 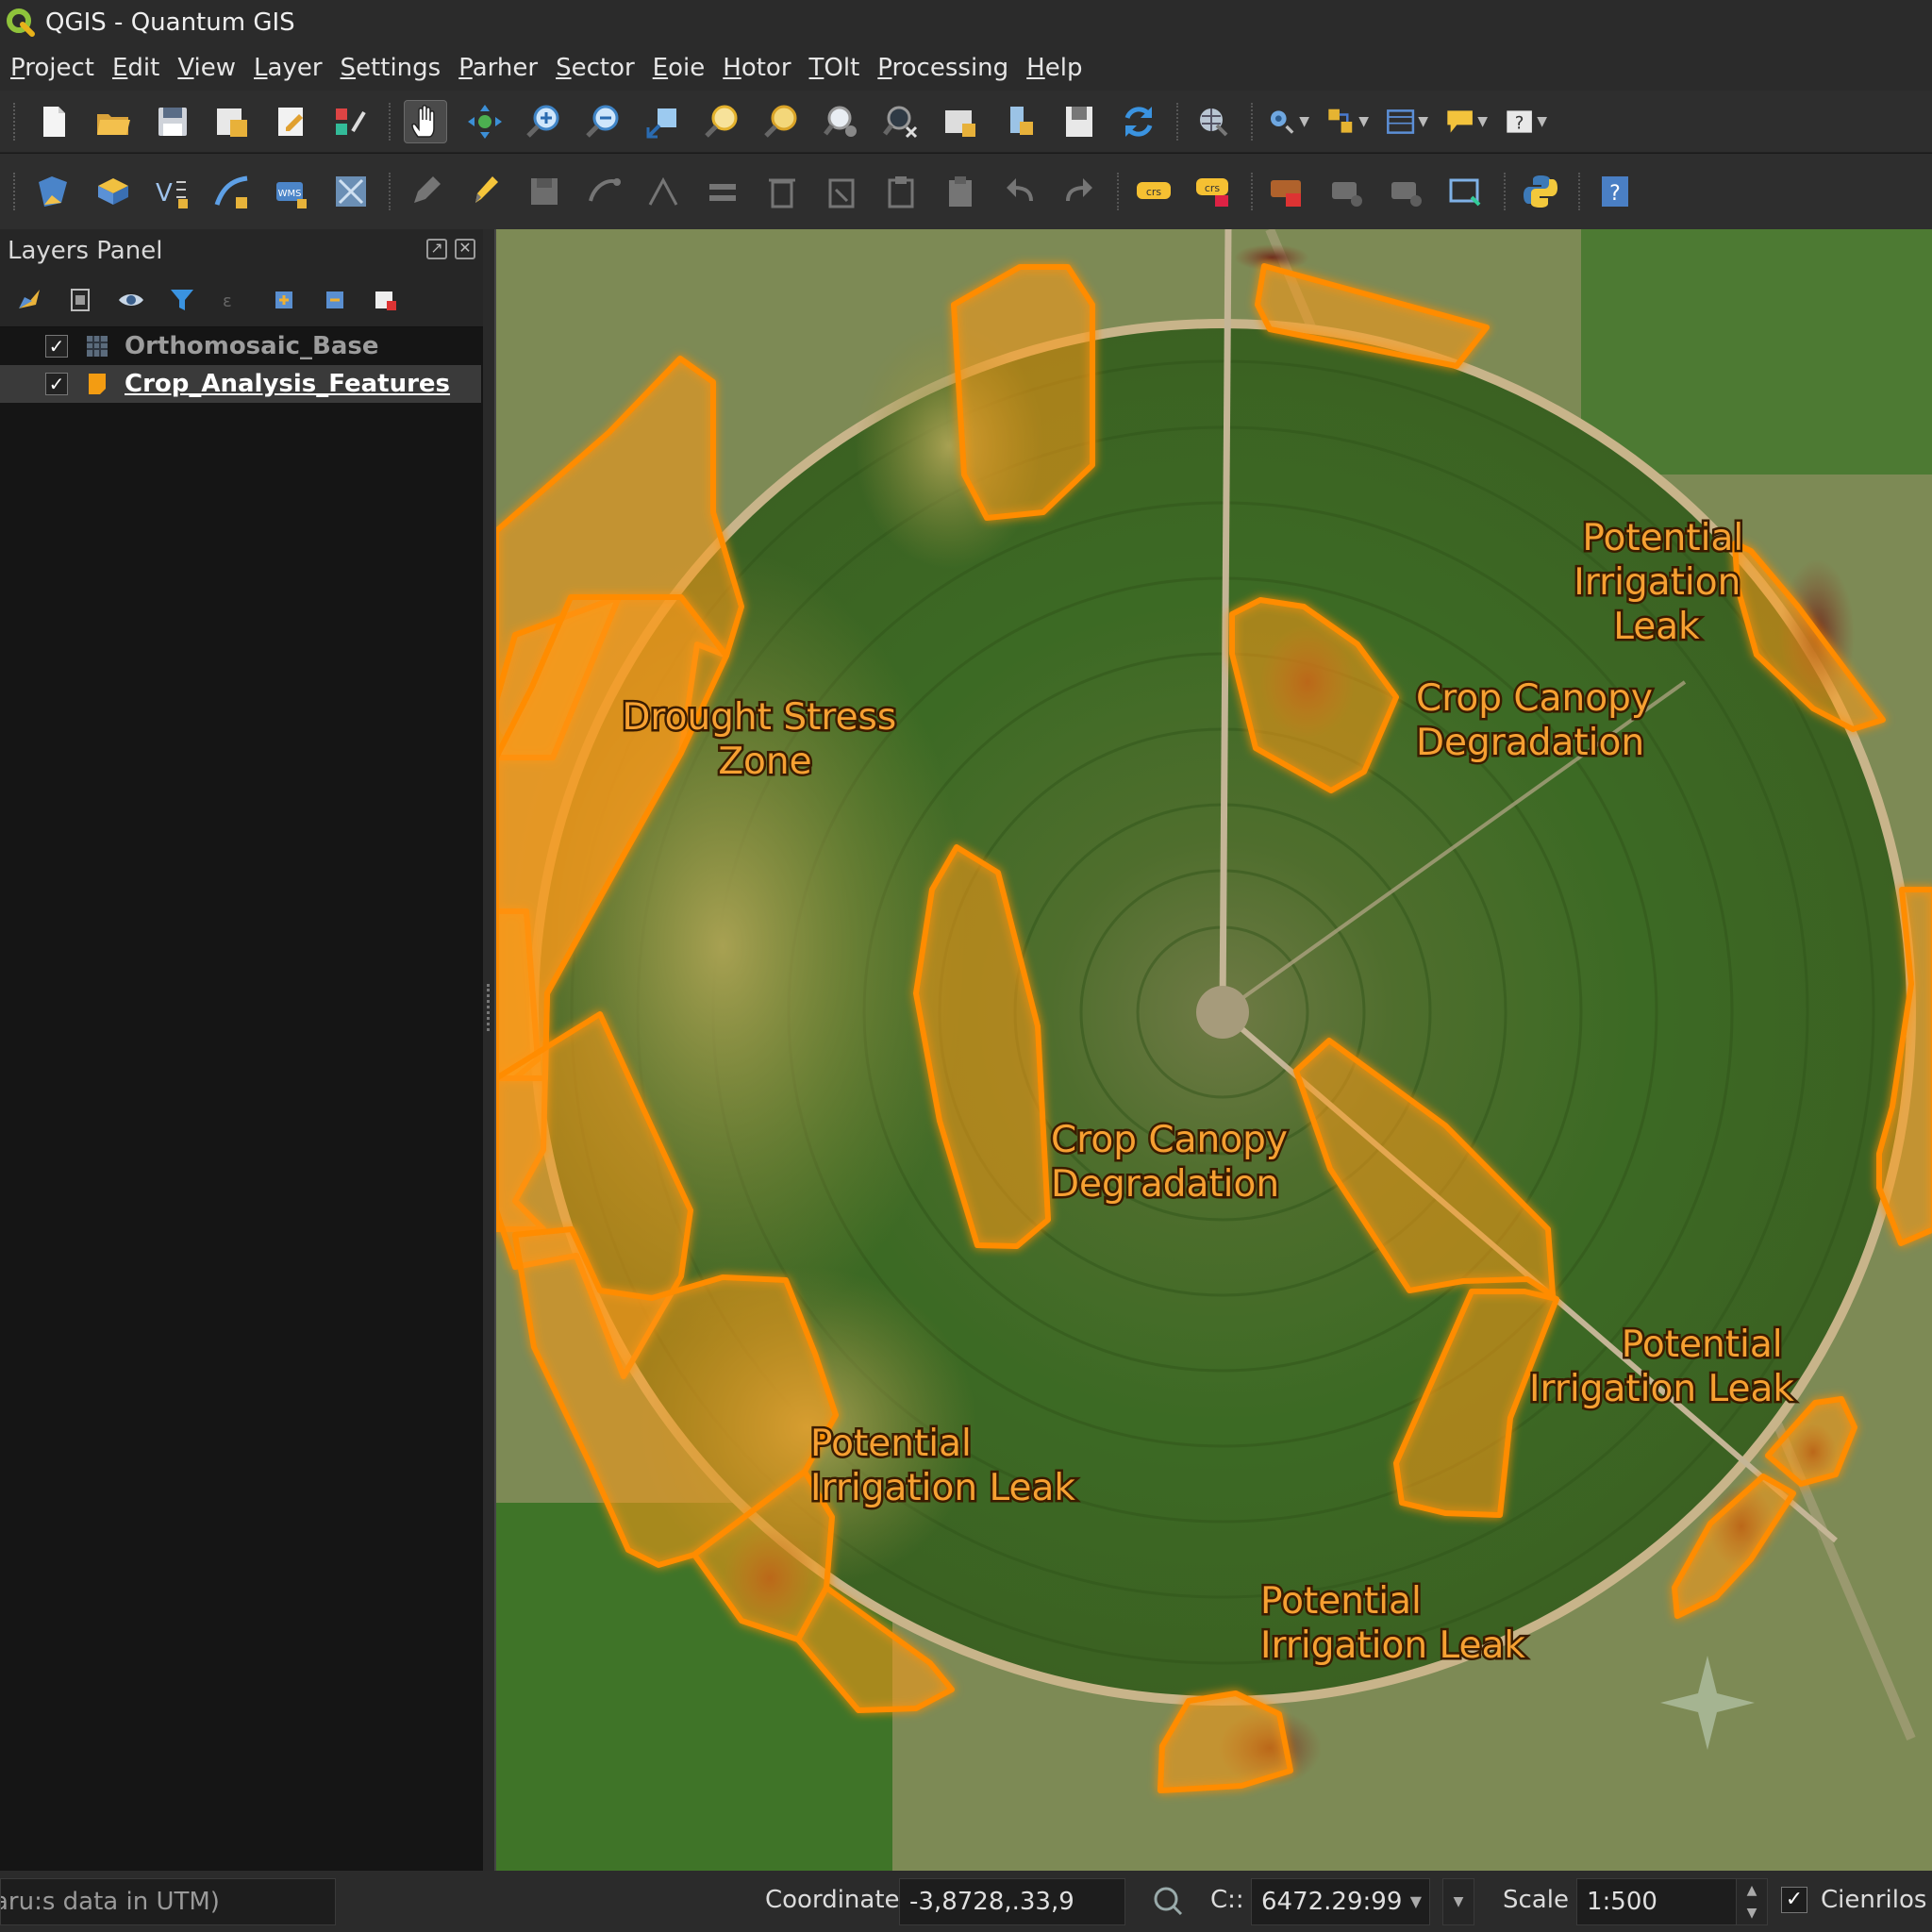 What do you see at coordinates (1341, 1902) in the screenshot?
I see `crs-field: 6472.29:99 ▼` at bounding box center [1341, 1902].